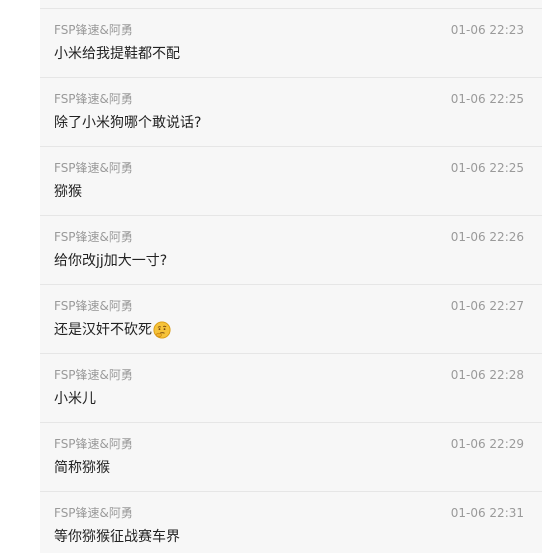 The height and width of the screenshot is (553, 544). I want to click on comment-content: 给你改jj加大一寸?, so click(110, 261).